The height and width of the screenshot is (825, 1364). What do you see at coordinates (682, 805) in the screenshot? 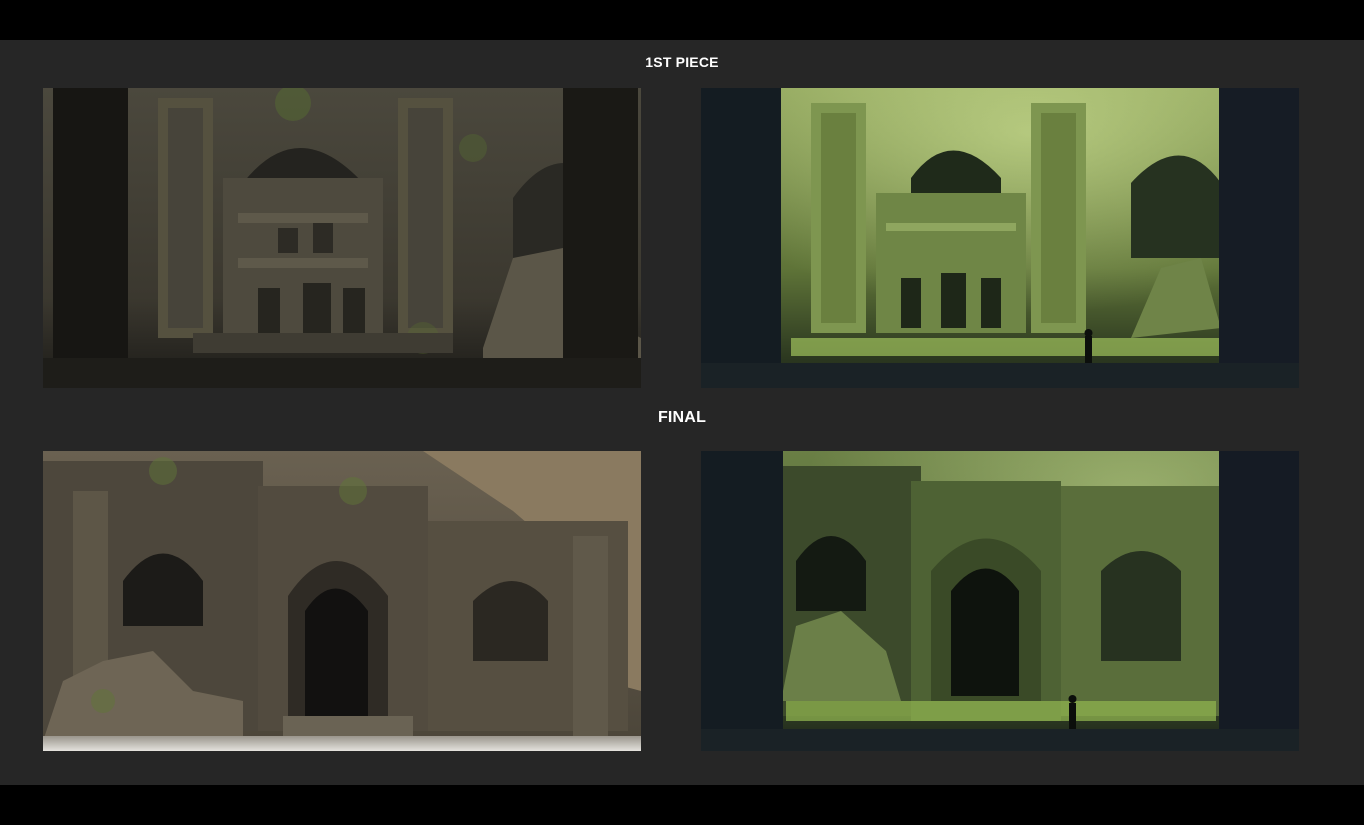
I see `bottom-letterbox` at bounding box center [682, 805].